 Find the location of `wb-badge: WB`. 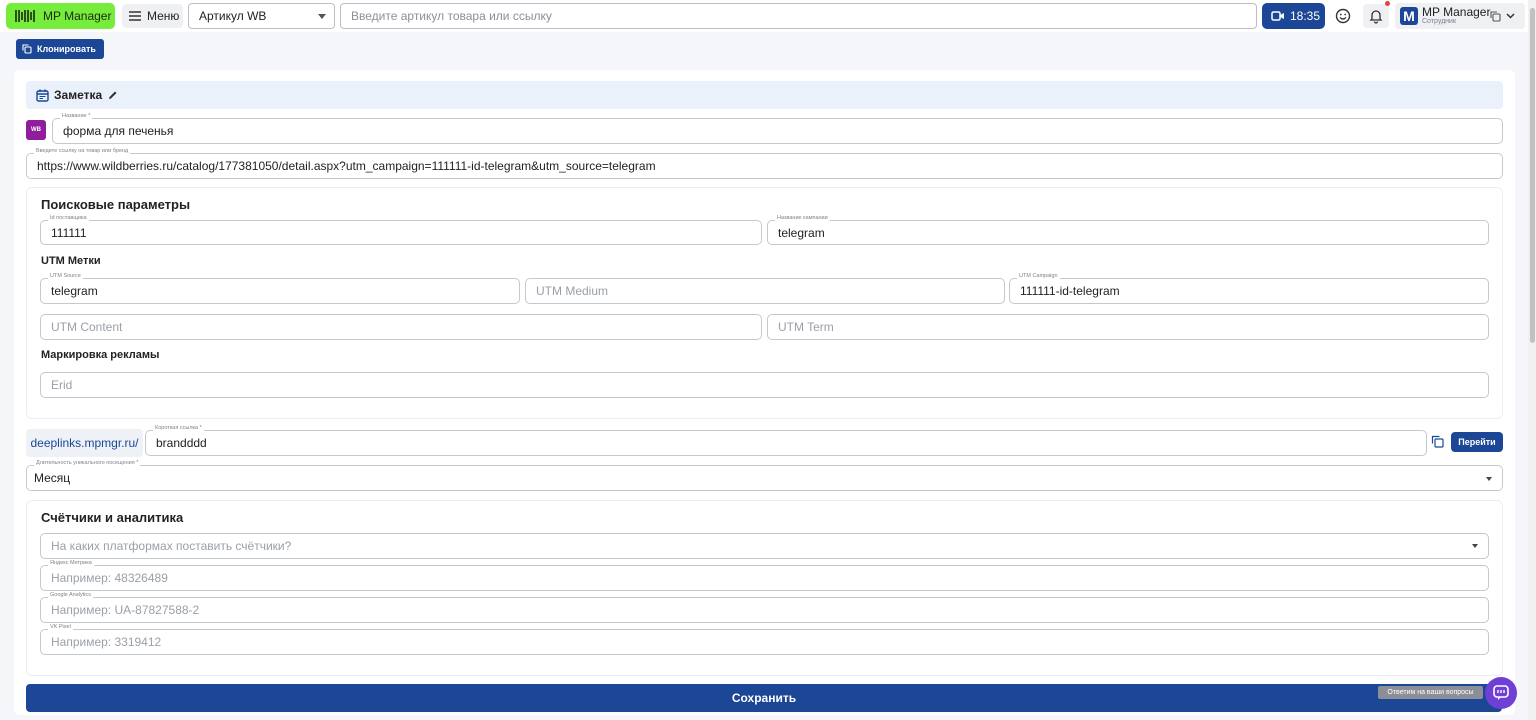

wb-badge: WB is located at coordinates (36, 130).